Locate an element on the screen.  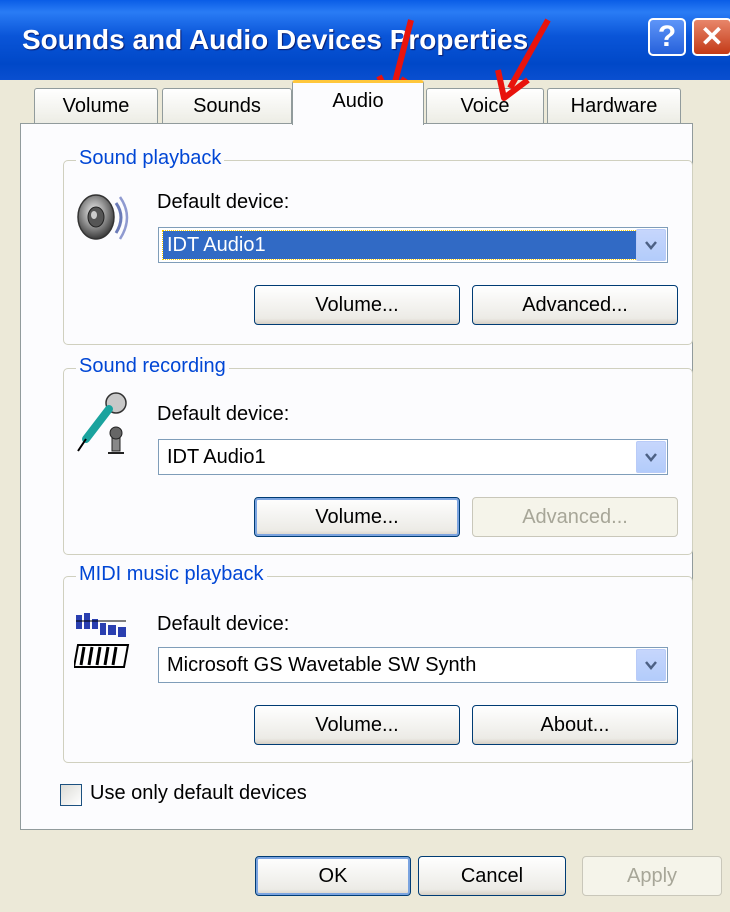
close-icon: ✕ is located at coordinates (712, 36).